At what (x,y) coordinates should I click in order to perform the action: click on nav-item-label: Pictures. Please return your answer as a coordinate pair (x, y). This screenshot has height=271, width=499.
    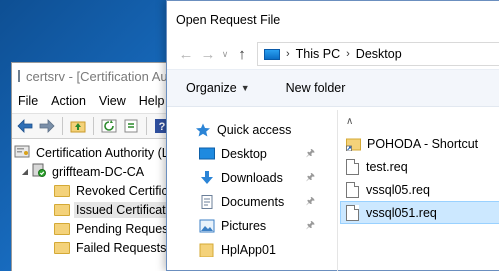
    Looking at the image, I should click on (244, 226).